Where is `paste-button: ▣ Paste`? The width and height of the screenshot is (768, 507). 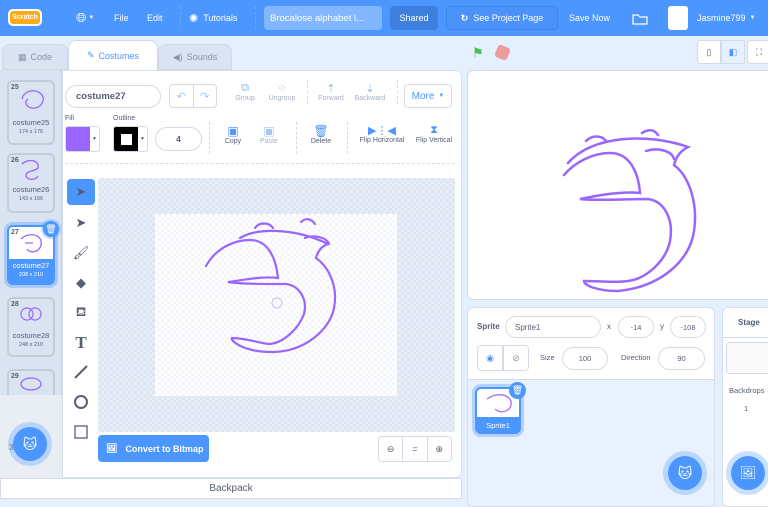
paste-button: ▣ Paste is located at coordinates (269, 134).